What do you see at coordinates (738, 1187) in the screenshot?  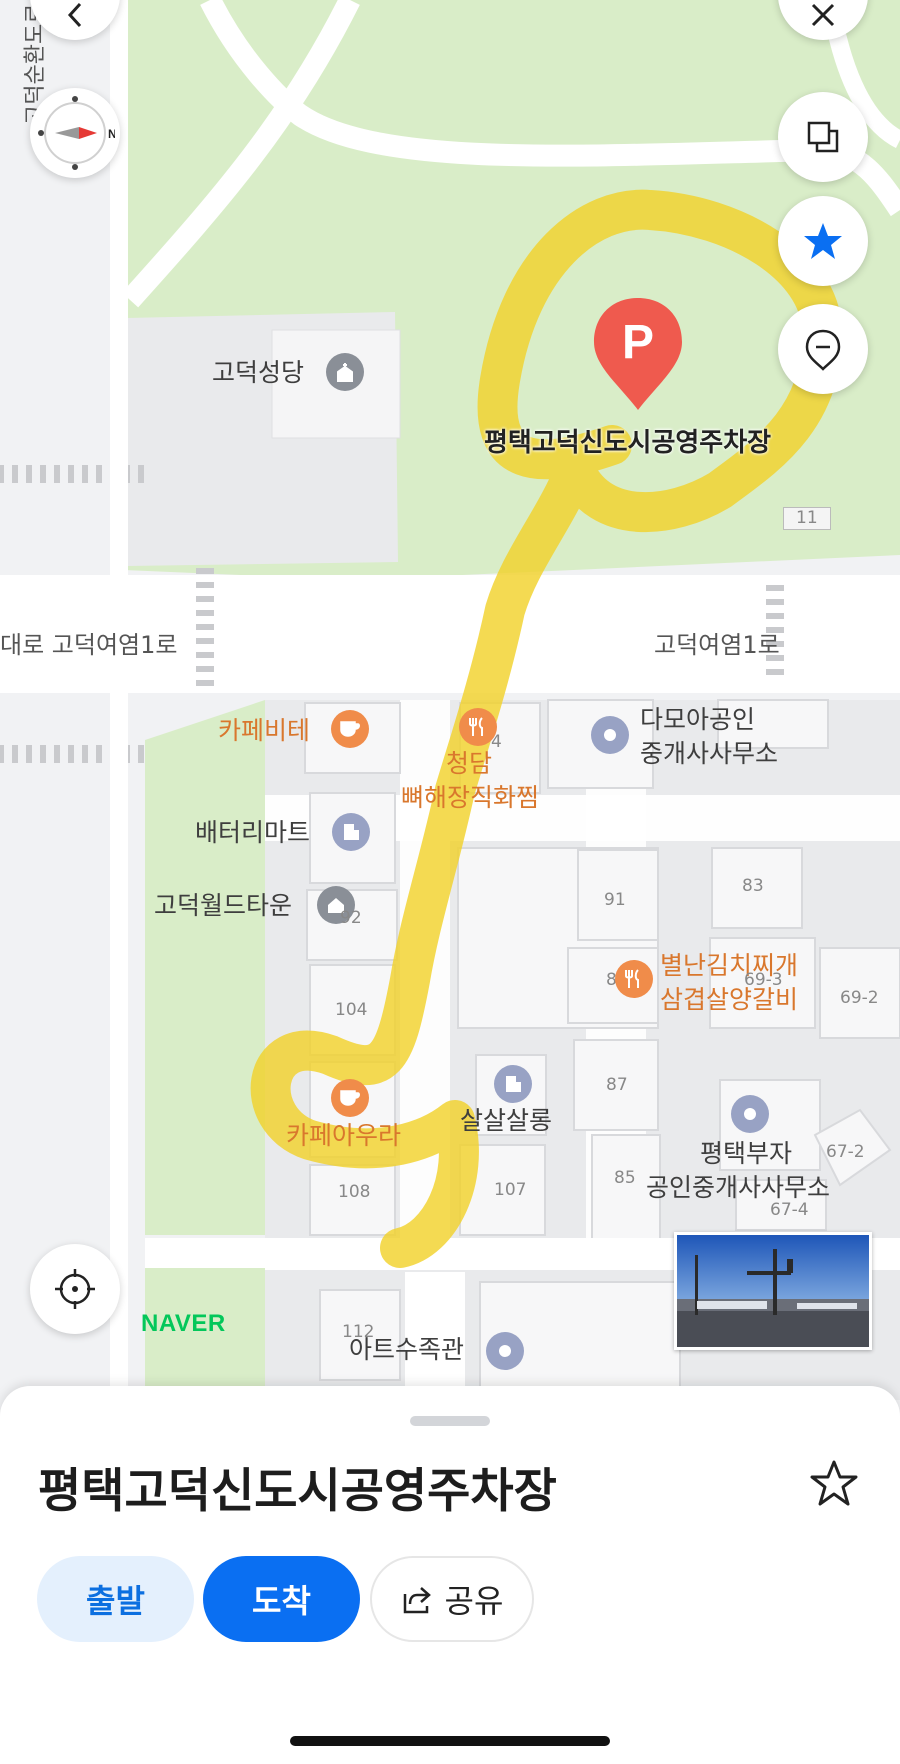 I see `label-pt-busa-sub: 공인중개사사무소` at bounding box center [738, 1187].